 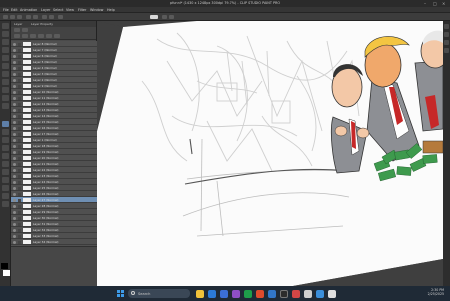 I want to click on redo-button, so click(x=35, y=17).